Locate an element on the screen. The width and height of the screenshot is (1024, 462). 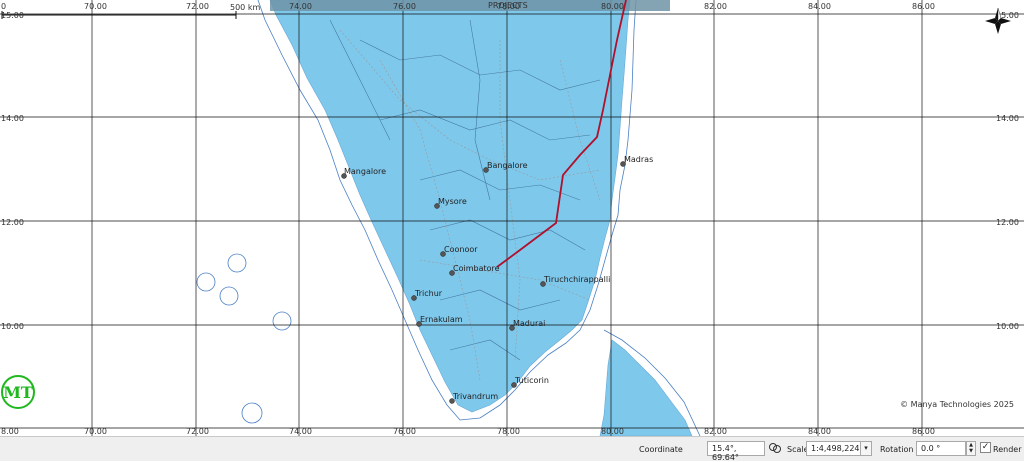
grid-label-top: 80.00 is located at coordinates (612, 6).